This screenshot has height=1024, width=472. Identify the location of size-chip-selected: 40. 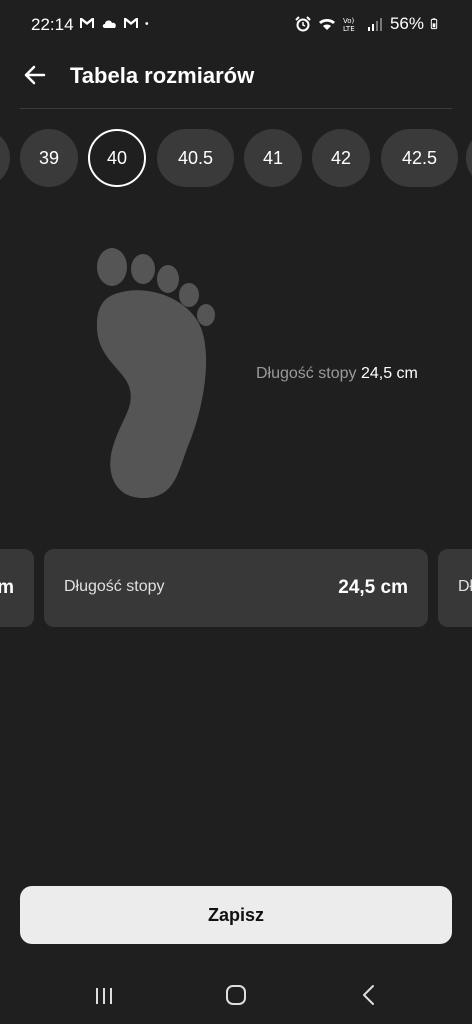
(117, 158).